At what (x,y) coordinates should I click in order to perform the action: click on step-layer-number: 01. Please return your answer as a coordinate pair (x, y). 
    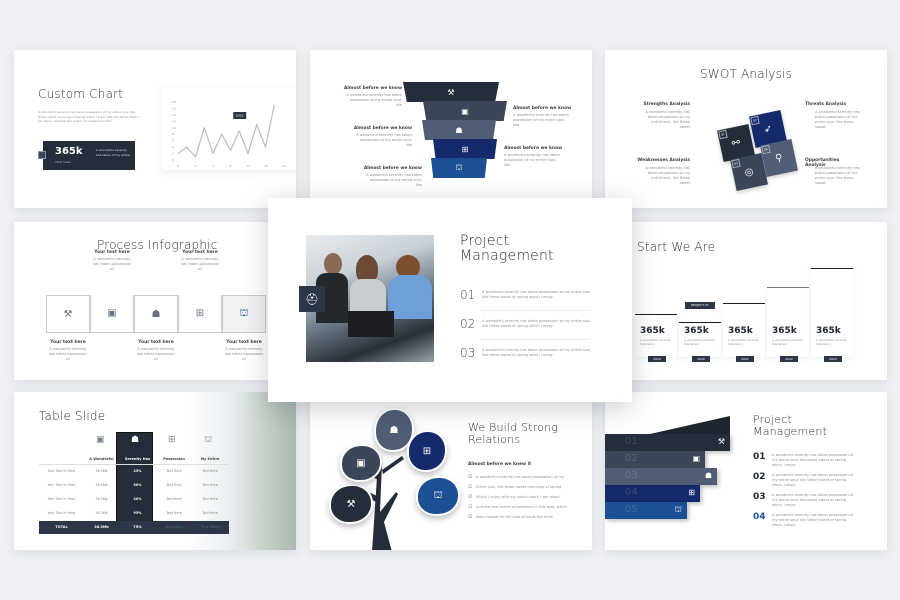
    Looking at the image, I should click on (631, 441).